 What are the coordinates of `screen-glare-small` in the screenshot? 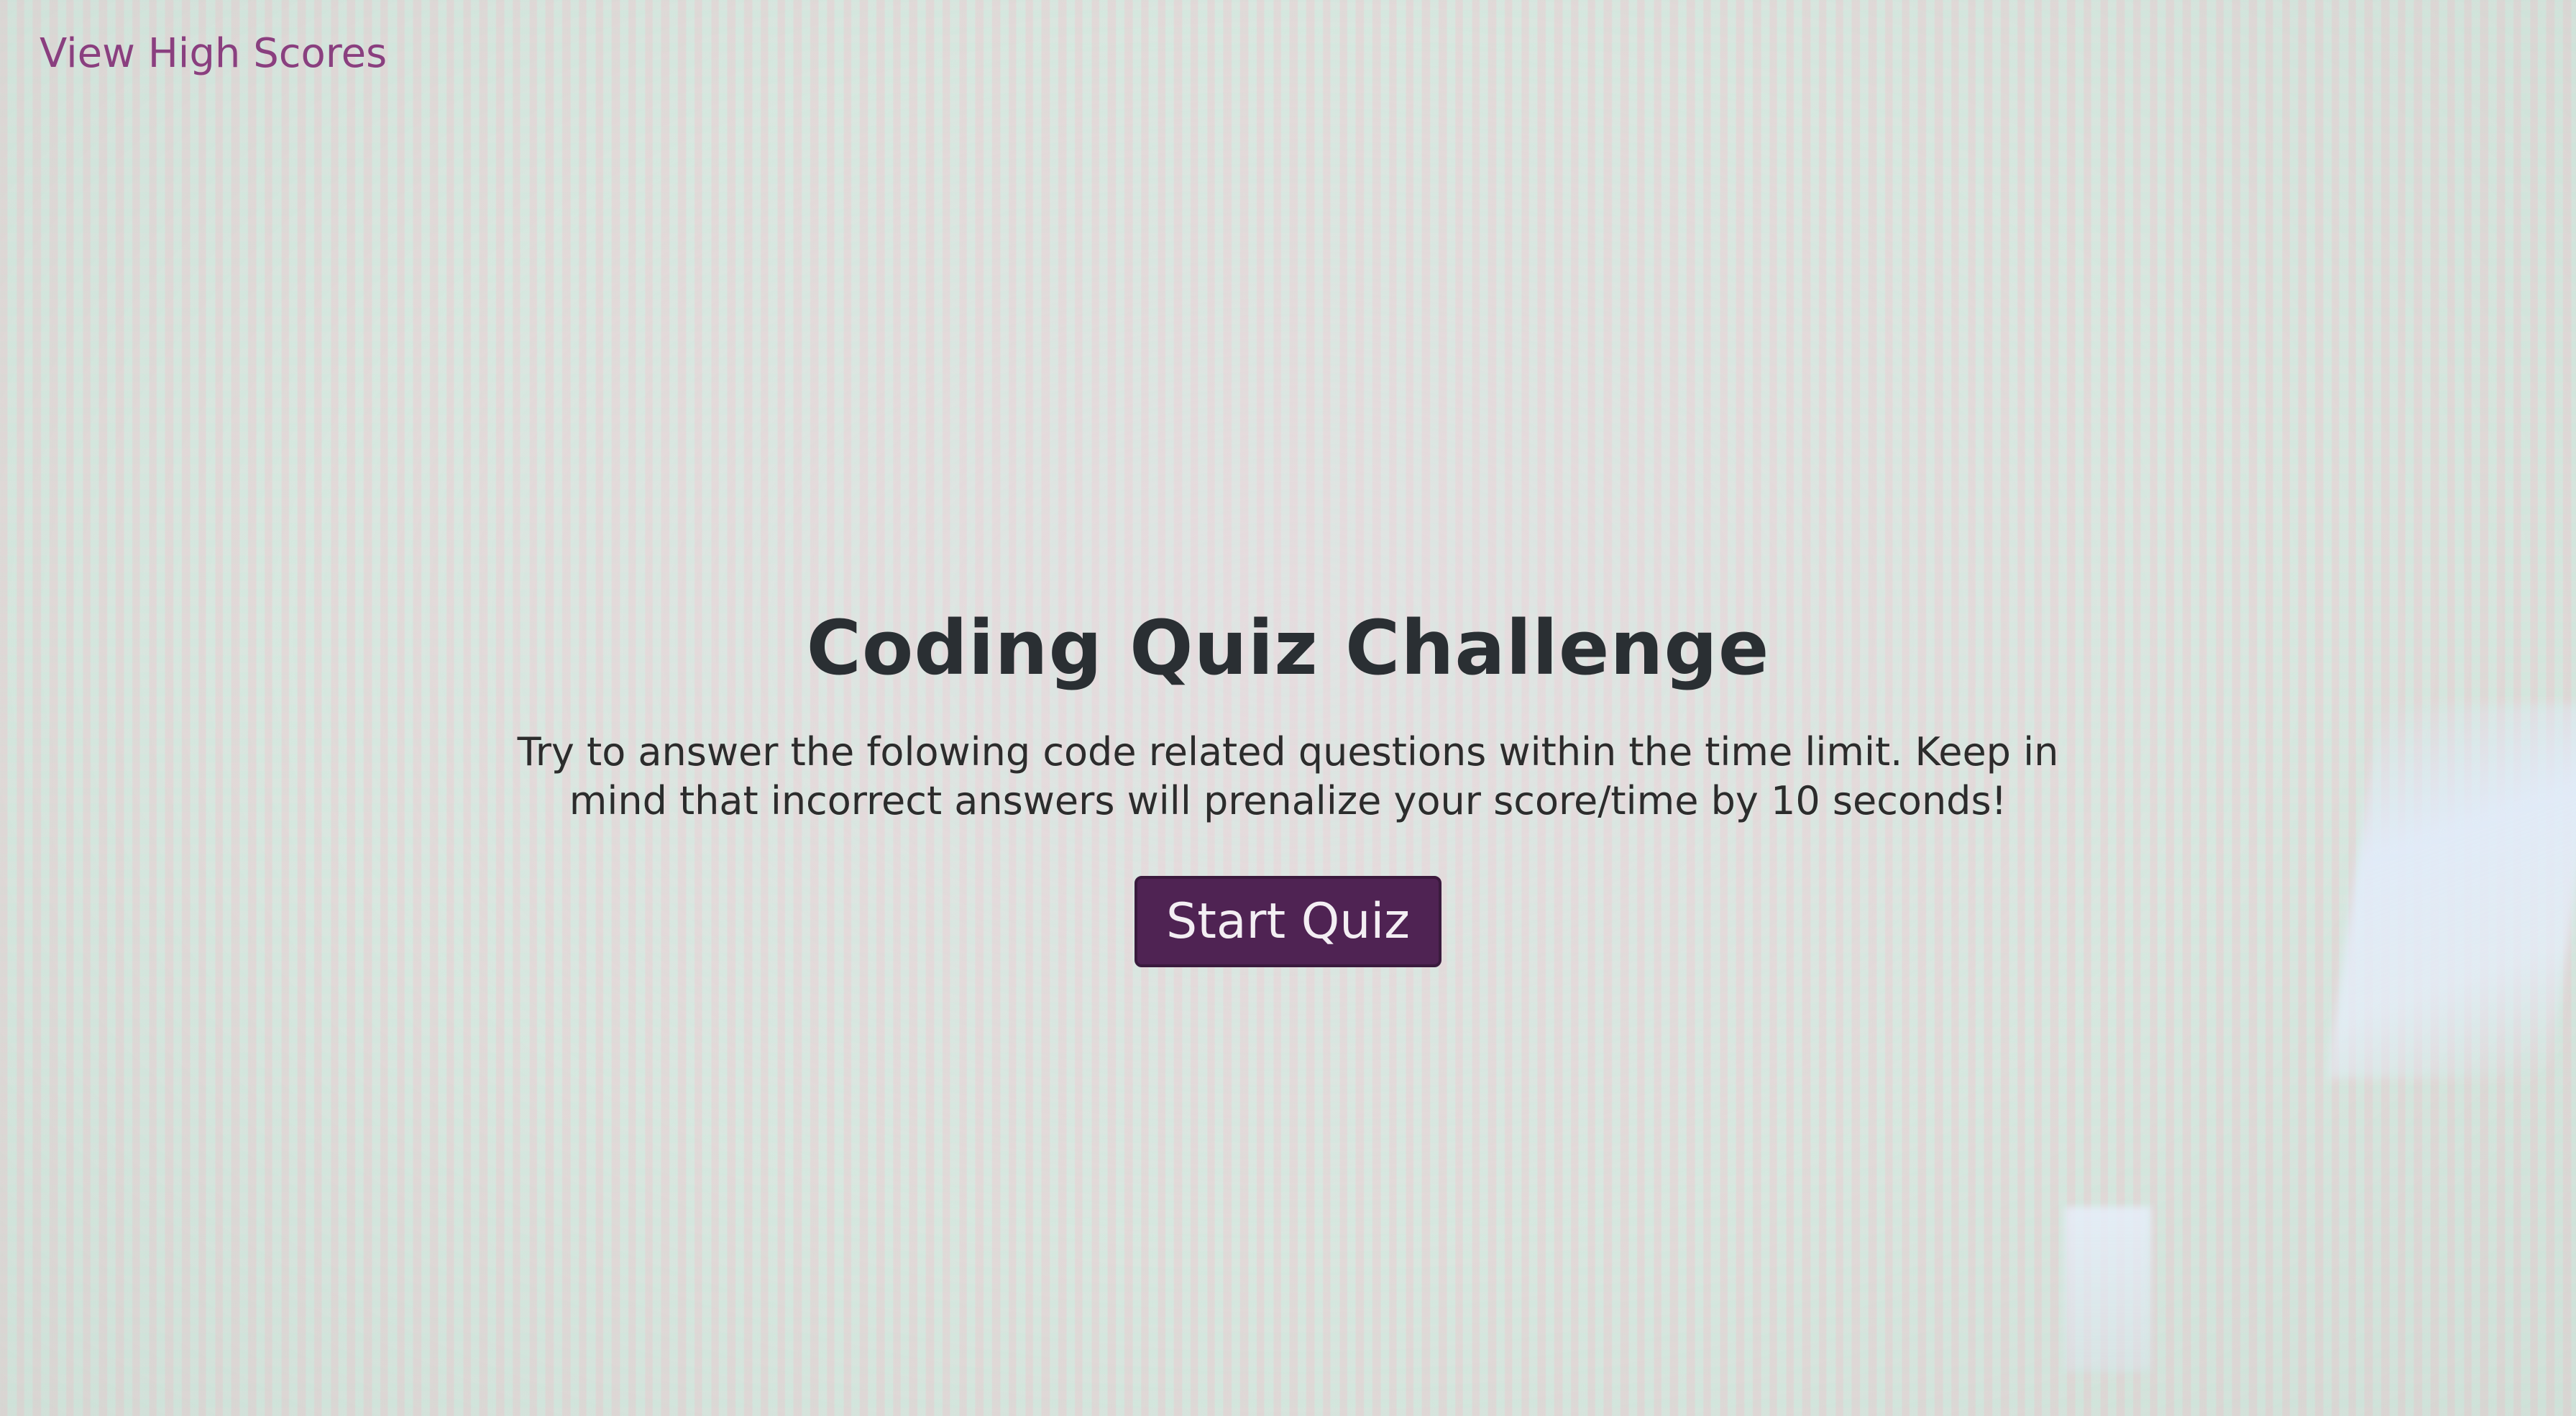 It's located at (2108, 1289).